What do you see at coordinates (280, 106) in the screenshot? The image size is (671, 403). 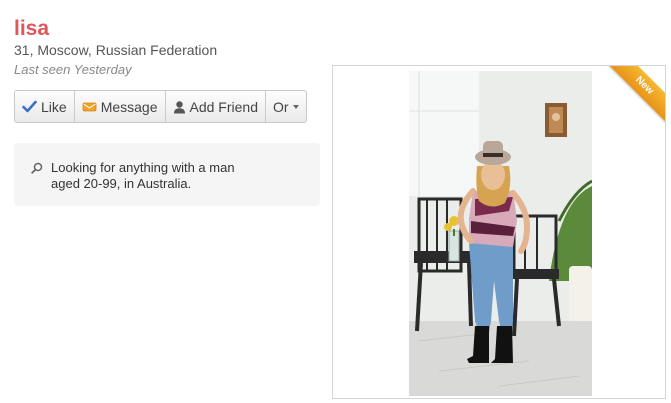 I see `more-actions-label: Or` at bounding box center [280, 106].